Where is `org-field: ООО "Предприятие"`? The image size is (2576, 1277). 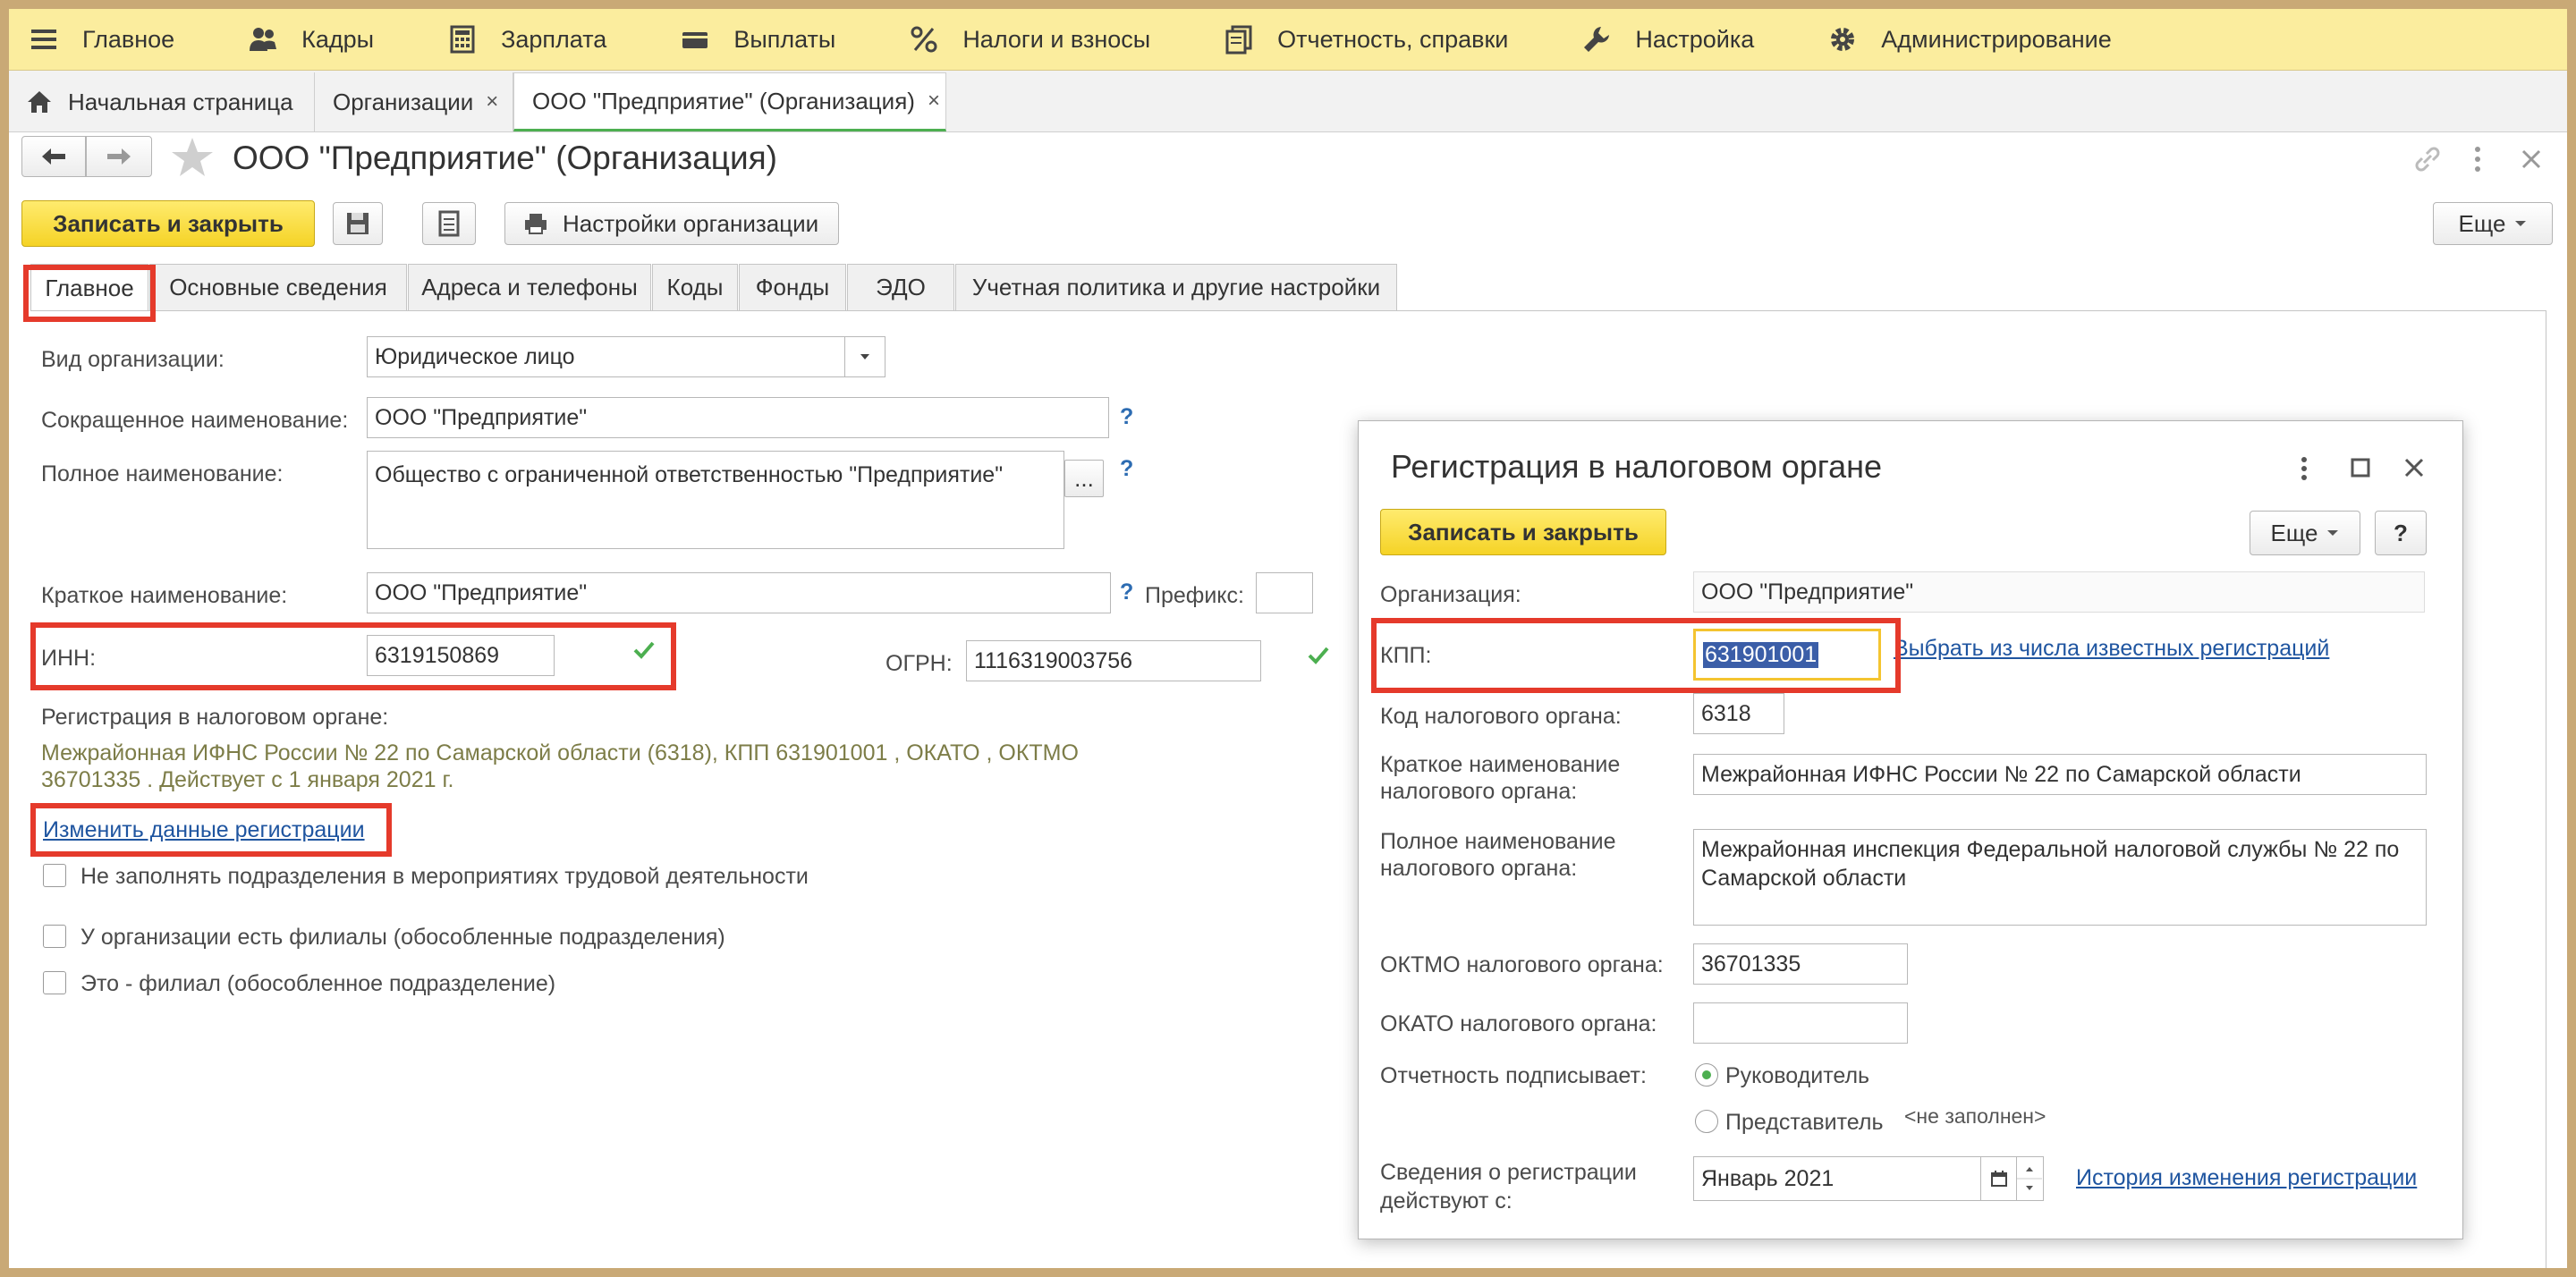 org-field: ООО "Предприятие" is located at coordinates (2059, 592).